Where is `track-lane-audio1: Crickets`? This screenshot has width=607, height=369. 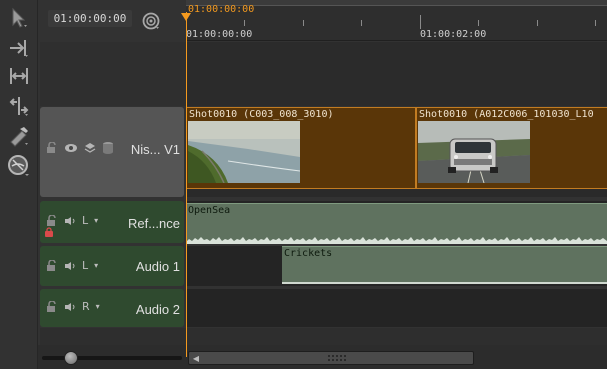
track-lane-audio1: Crickets is located at coordinates (396, 266).